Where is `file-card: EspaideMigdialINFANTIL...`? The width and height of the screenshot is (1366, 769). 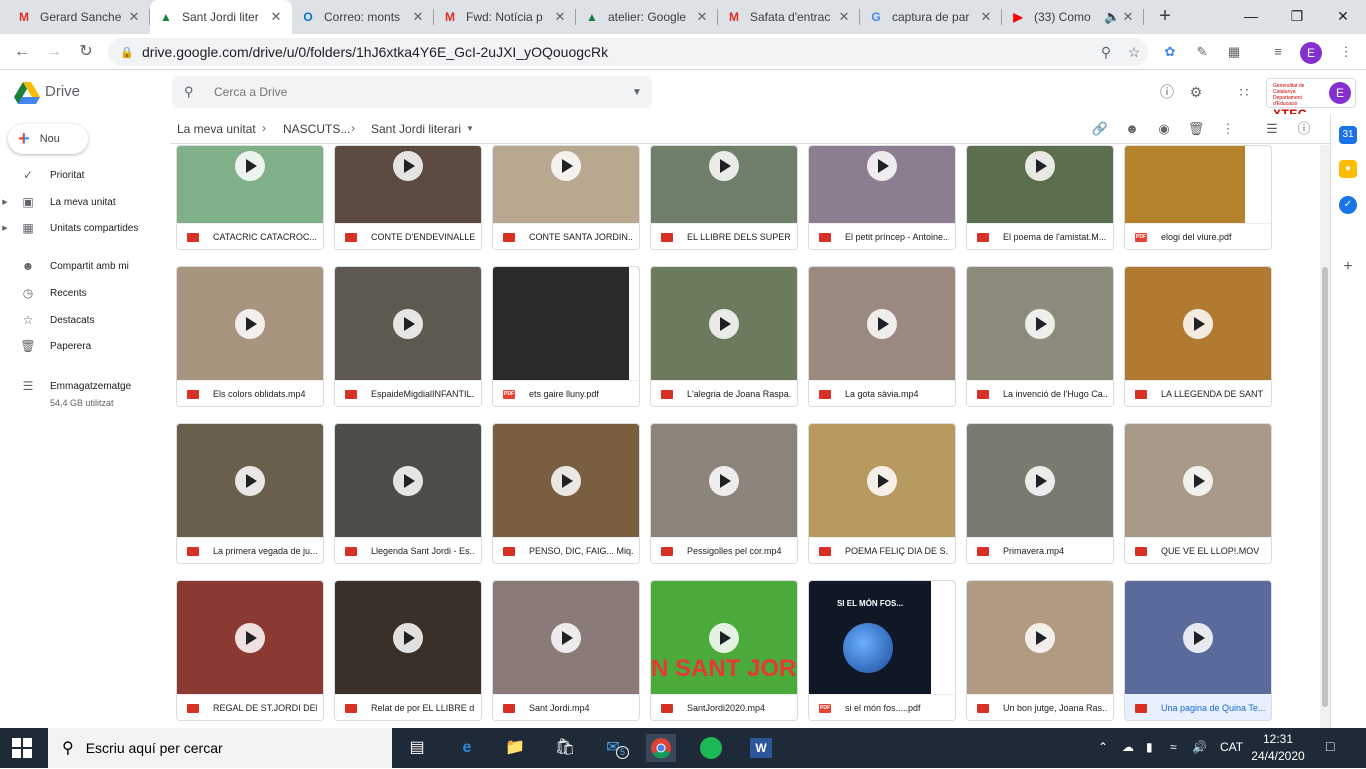 file-card: EspaideMigdialINFANTIL... is located at coordinates (408, 336).